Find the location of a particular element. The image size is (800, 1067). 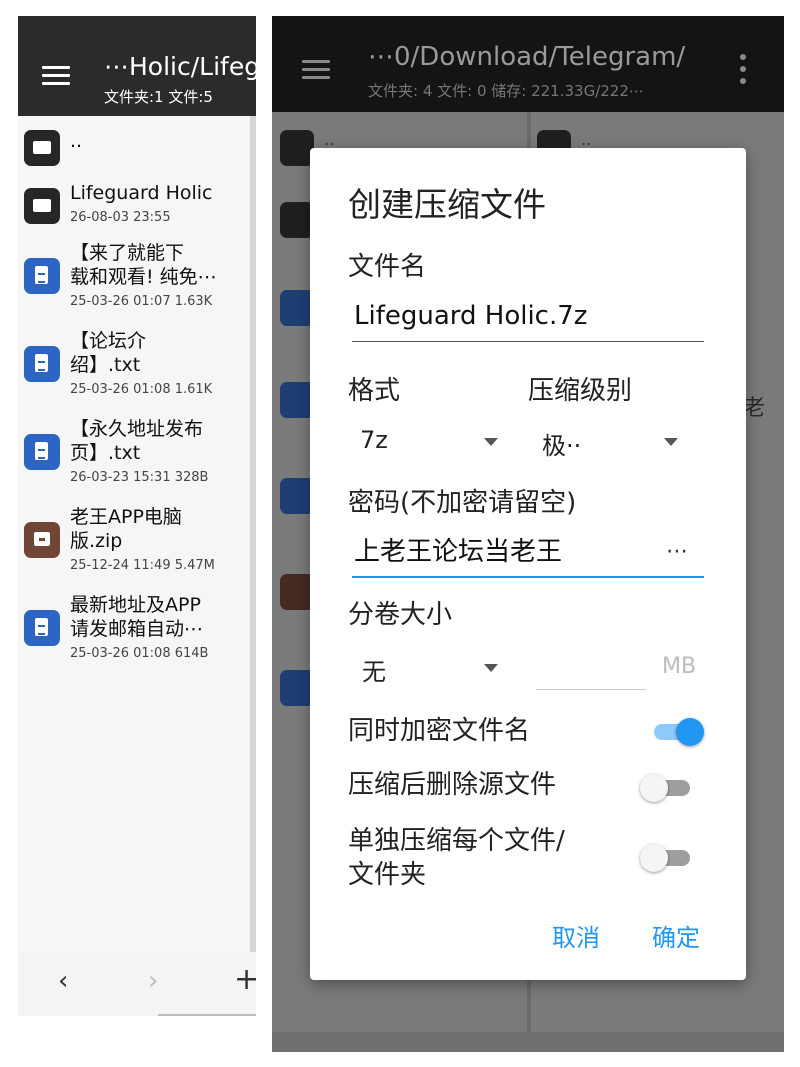

item-meta: 25-03-26 01:08 614B is located at coordinates (139, 653).